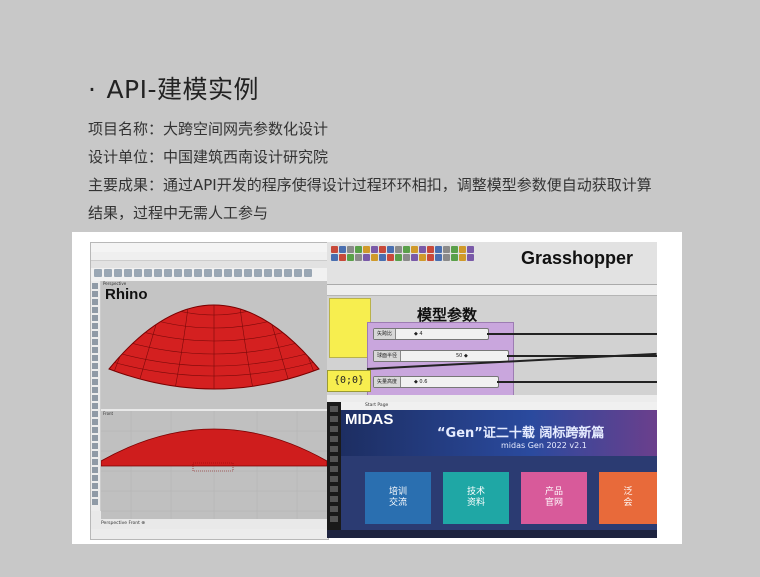 The height and width of the screenshot is (577, 760). What do you see at coordinates (398, 498) in the screenshot?
I see `tile-training: 培训 交流` at bounding box center [398, 498].